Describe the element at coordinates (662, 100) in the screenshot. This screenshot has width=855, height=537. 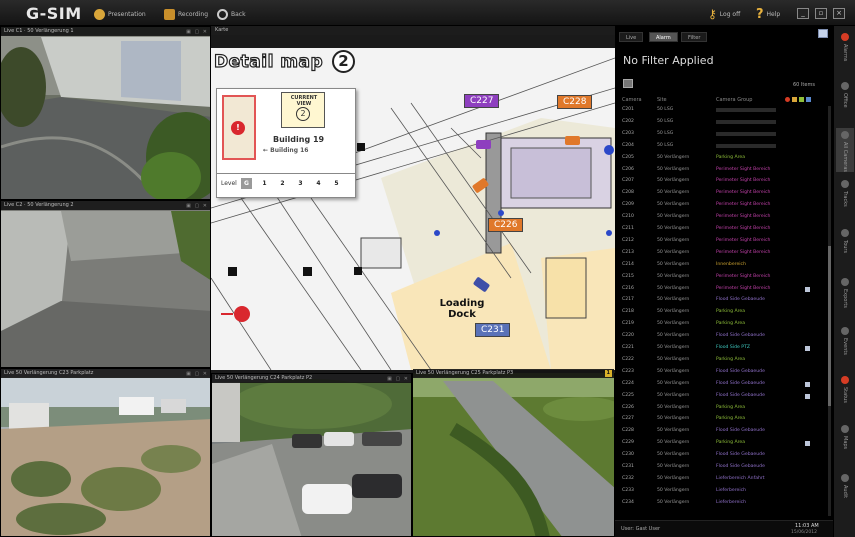
I see `column-header-site: Site` at that location.